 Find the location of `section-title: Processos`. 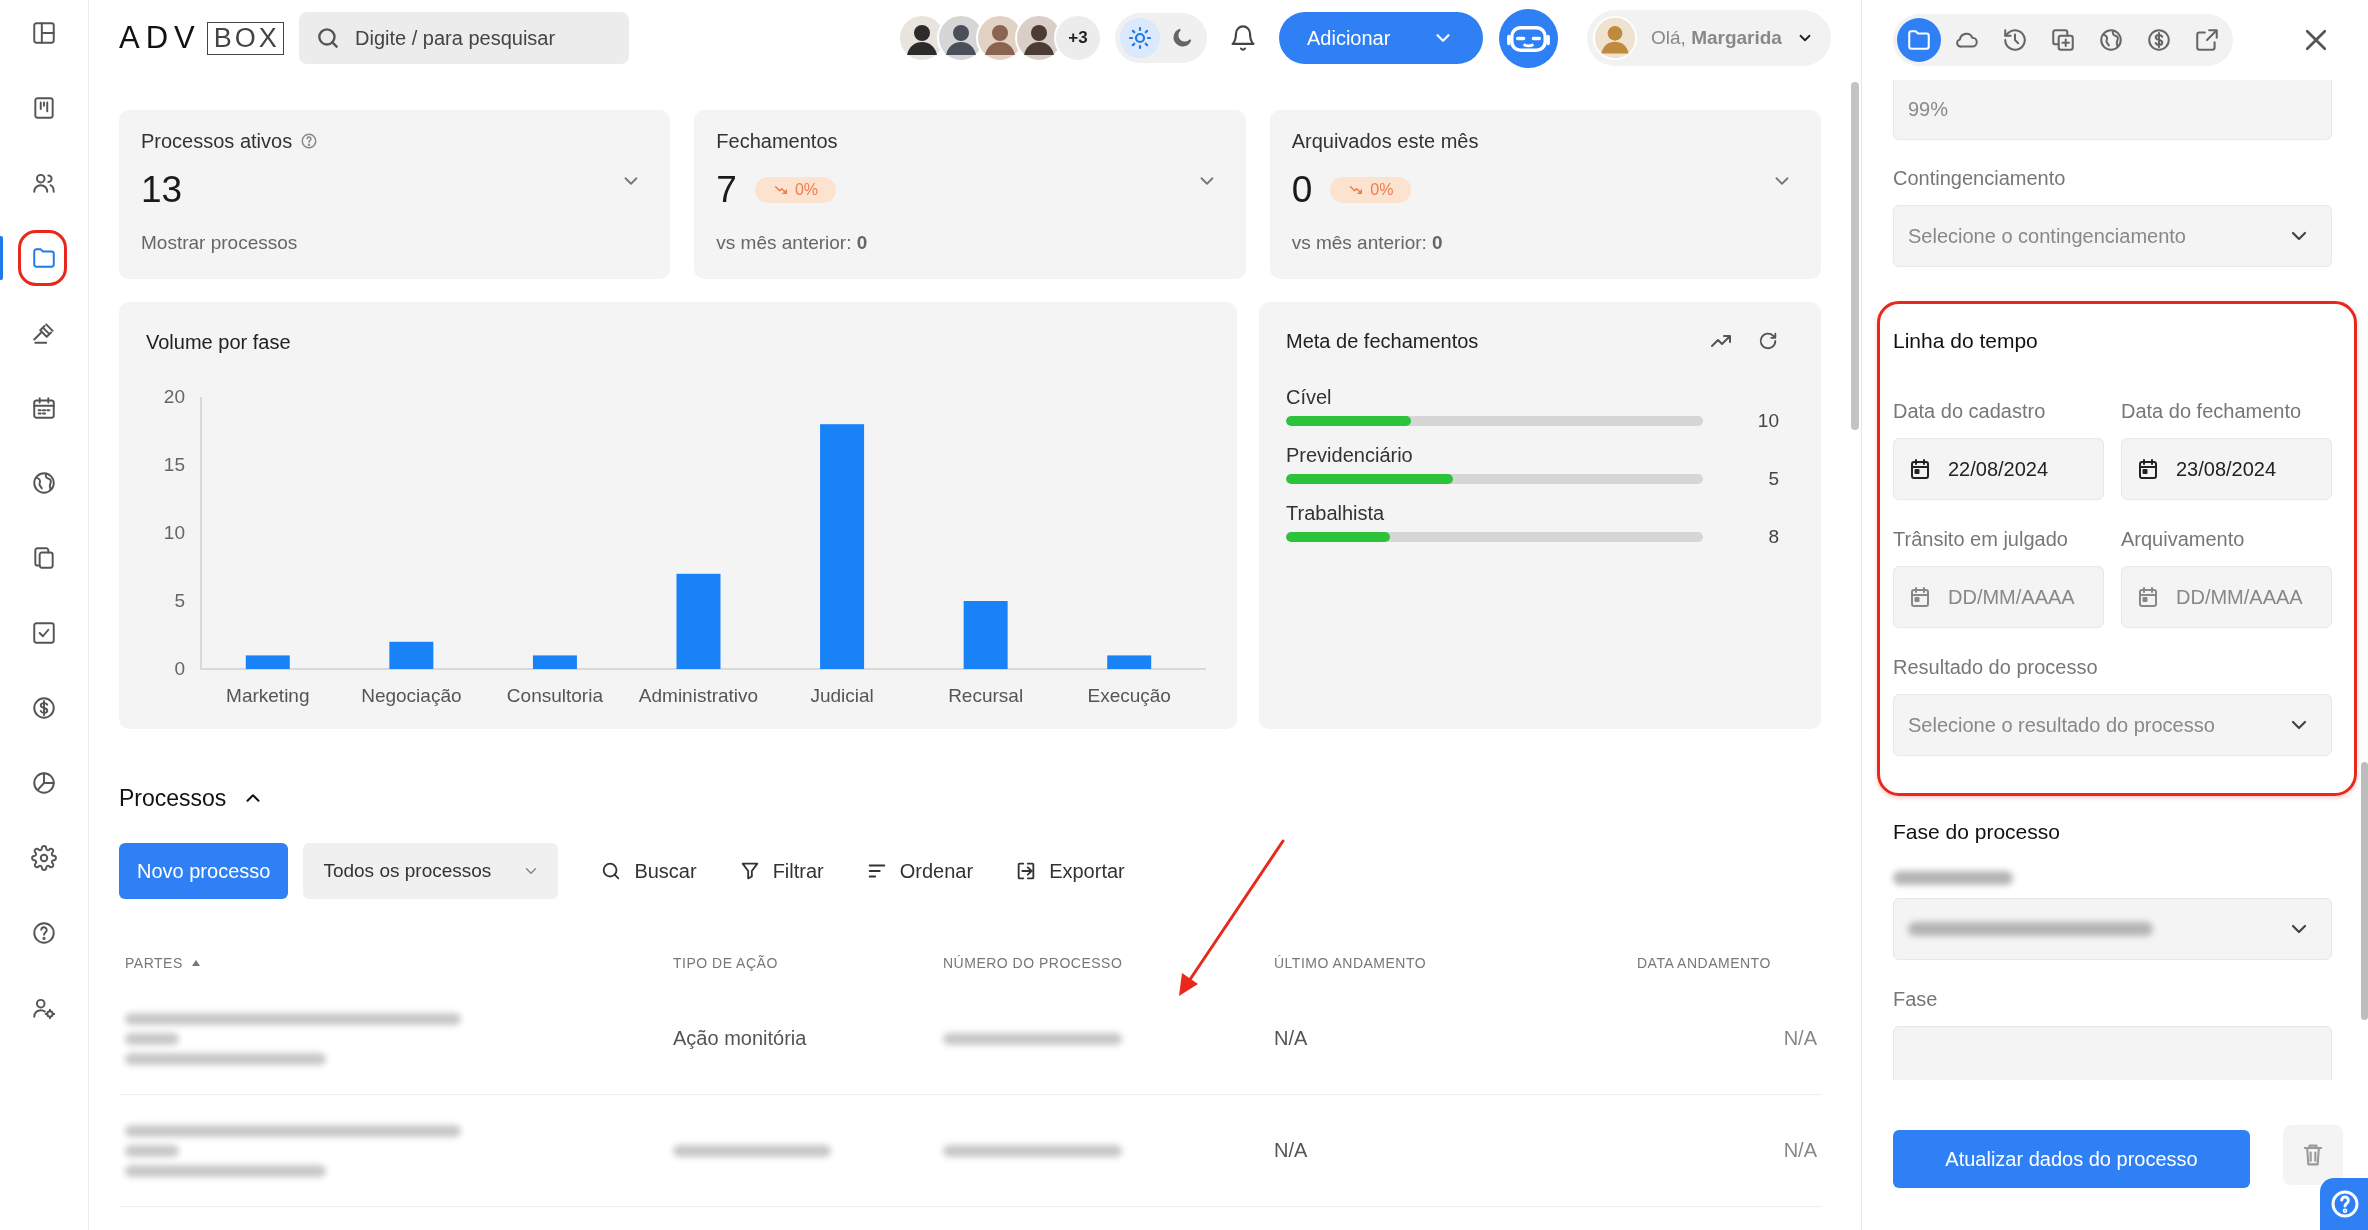

section-title: Processos is located at coordinates (173, 798).